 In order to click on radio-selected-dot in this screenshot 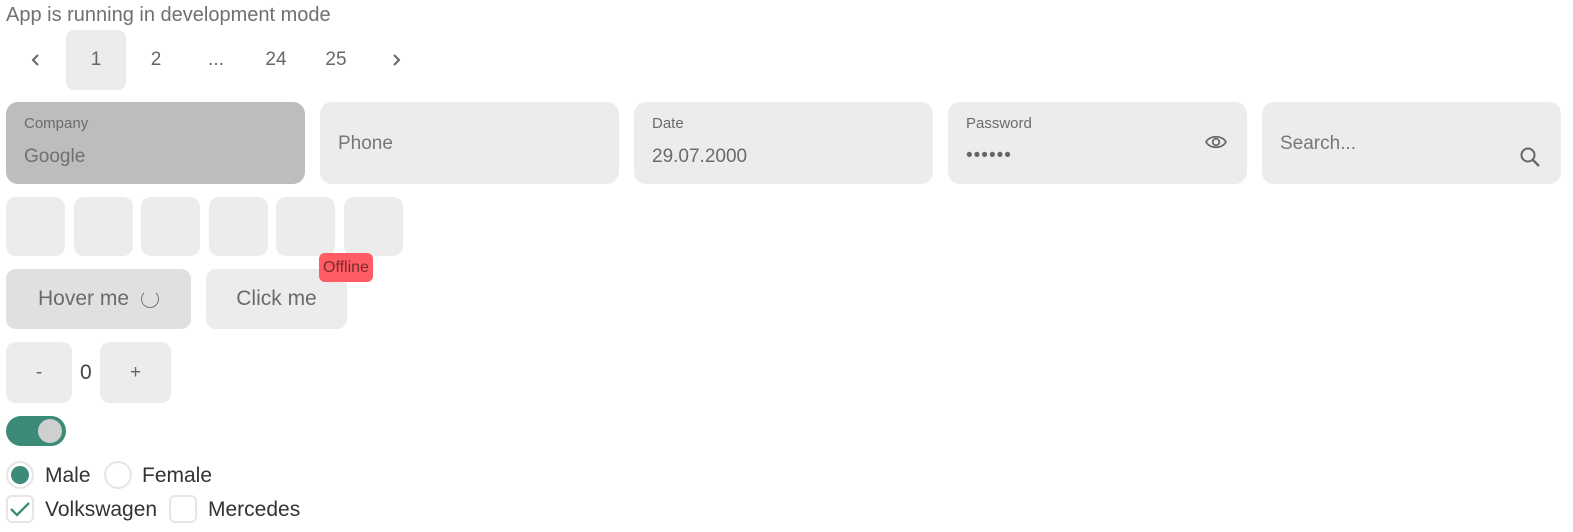, I will do `click(20, 475)`.